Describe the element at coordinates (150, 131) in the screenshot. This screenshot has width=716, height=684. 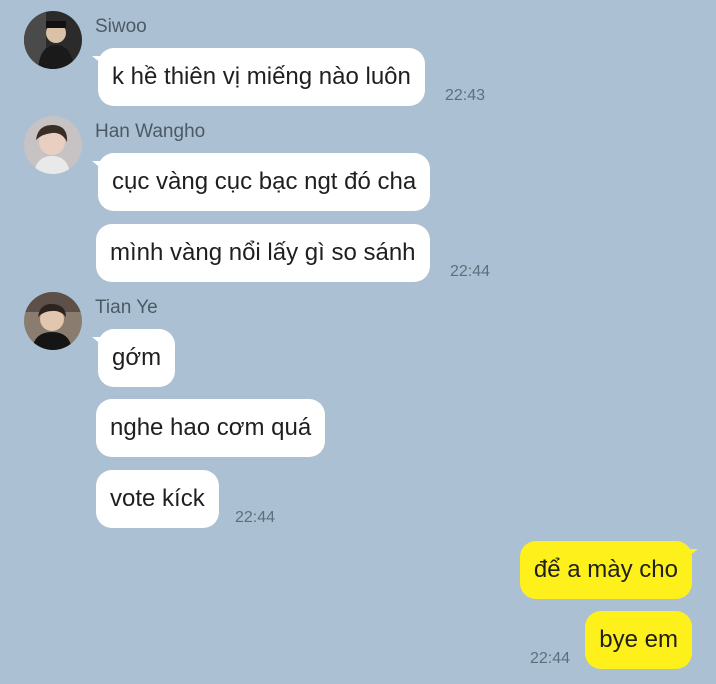
I see `sender-name: Han Wangho` at that location.